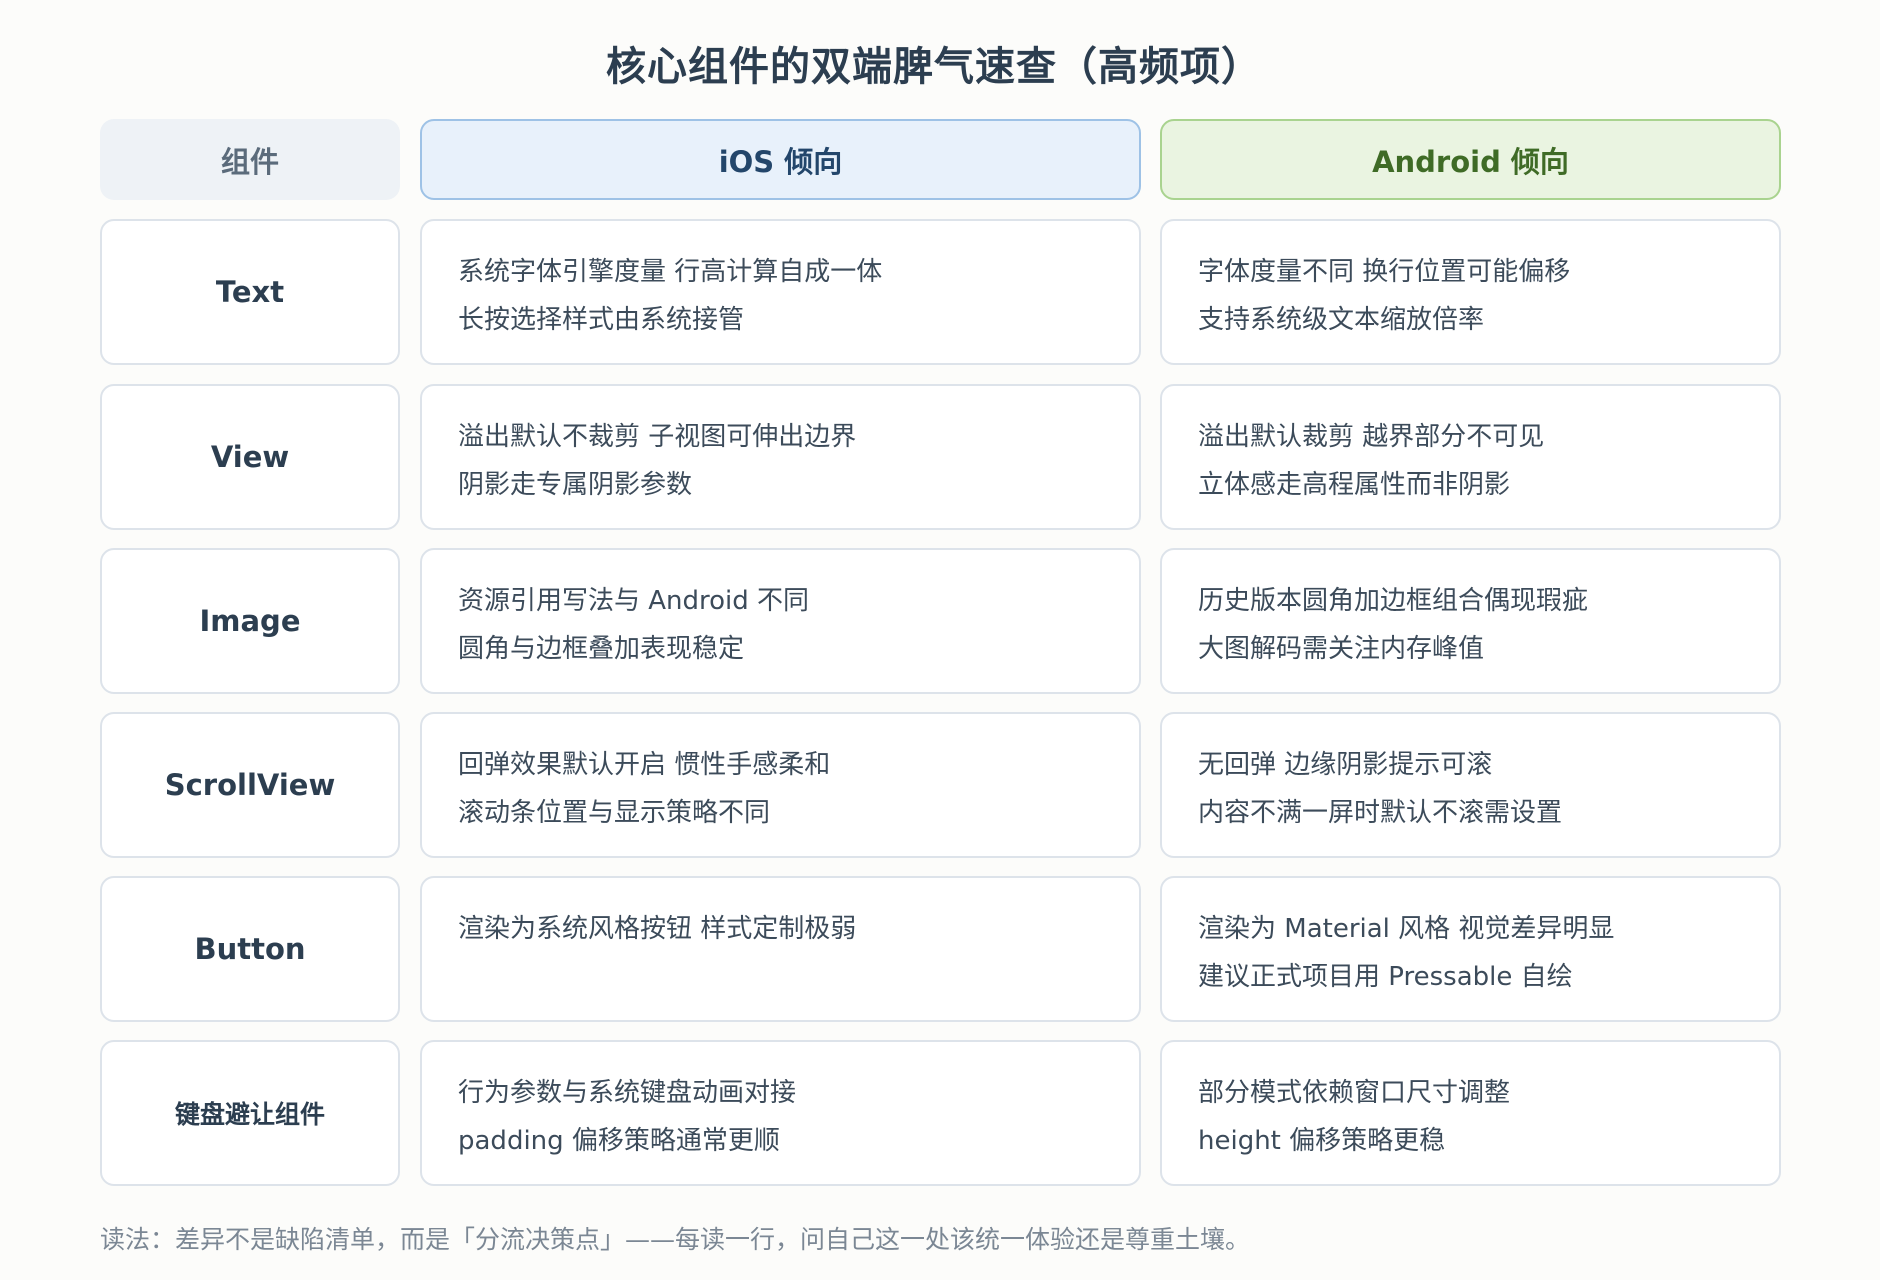 The image size is (1880, 1280). What do you see at coordinates (1470, 292) in the screenshot?
I see `android-behavior-cell: 字体度量不同 换行位置可能偏移 支持系统级文本缩放倍率` at bounding box center [1470, 292].